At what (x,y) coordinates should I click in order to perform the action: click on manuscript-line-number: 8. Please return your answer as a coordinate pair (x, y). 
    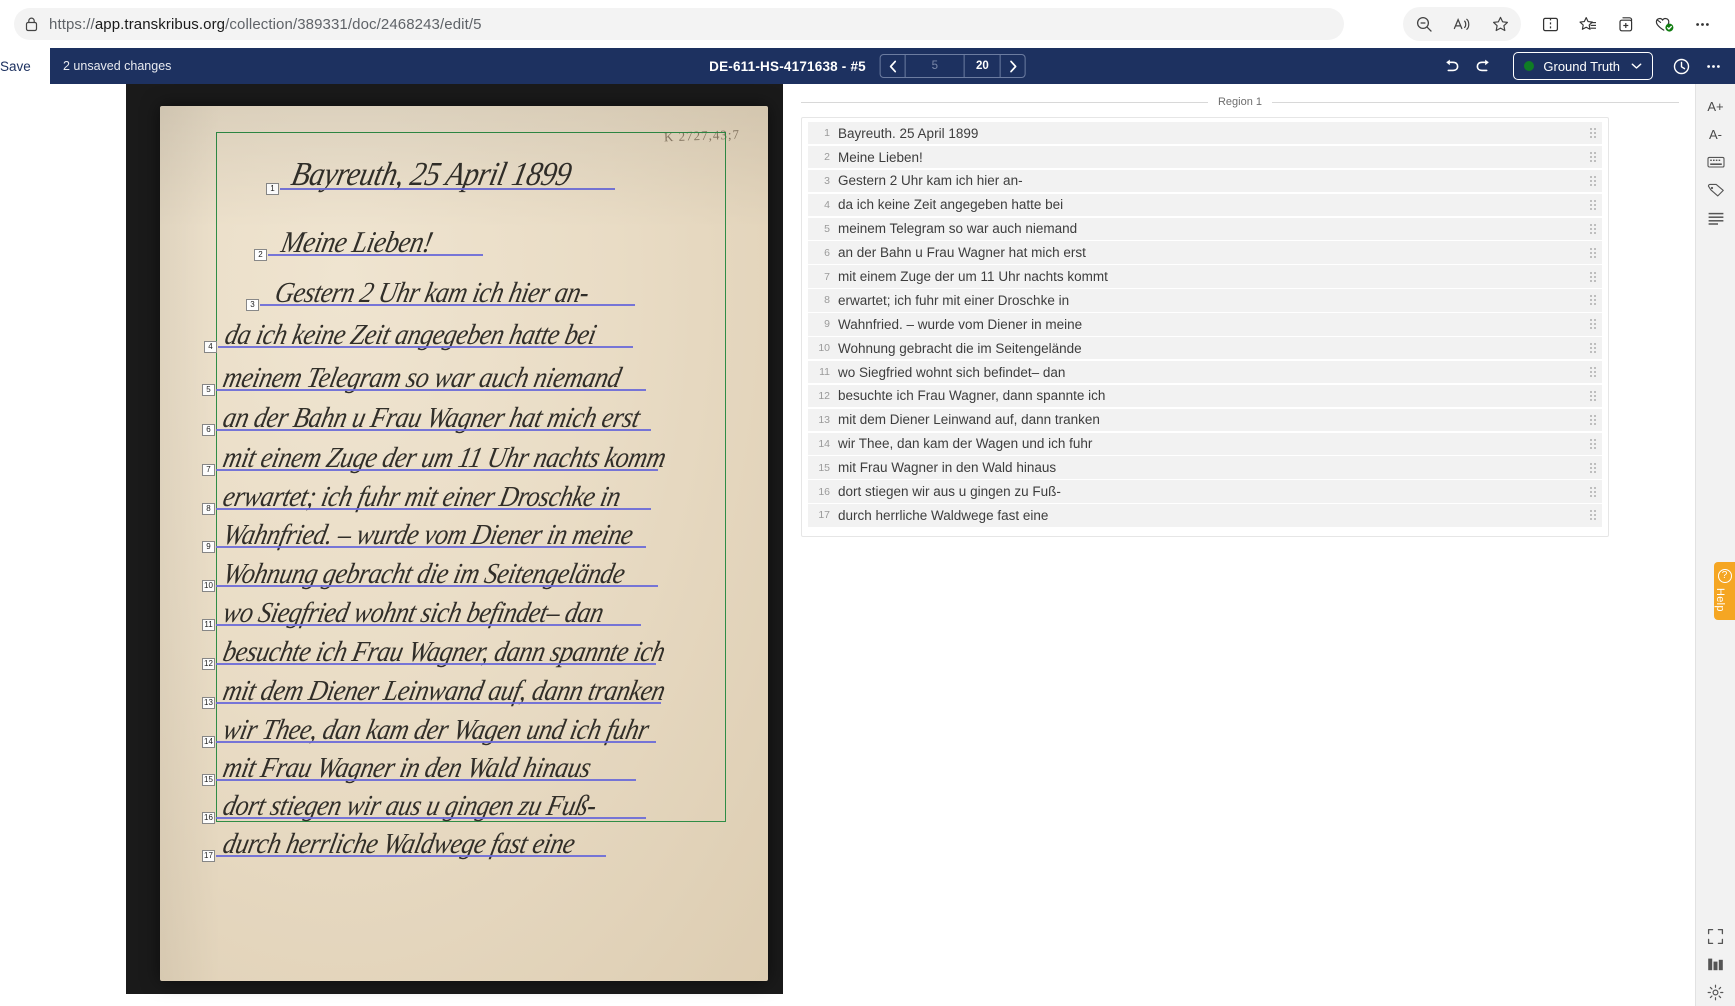
    Looking at the image, I should click on (208, 509).